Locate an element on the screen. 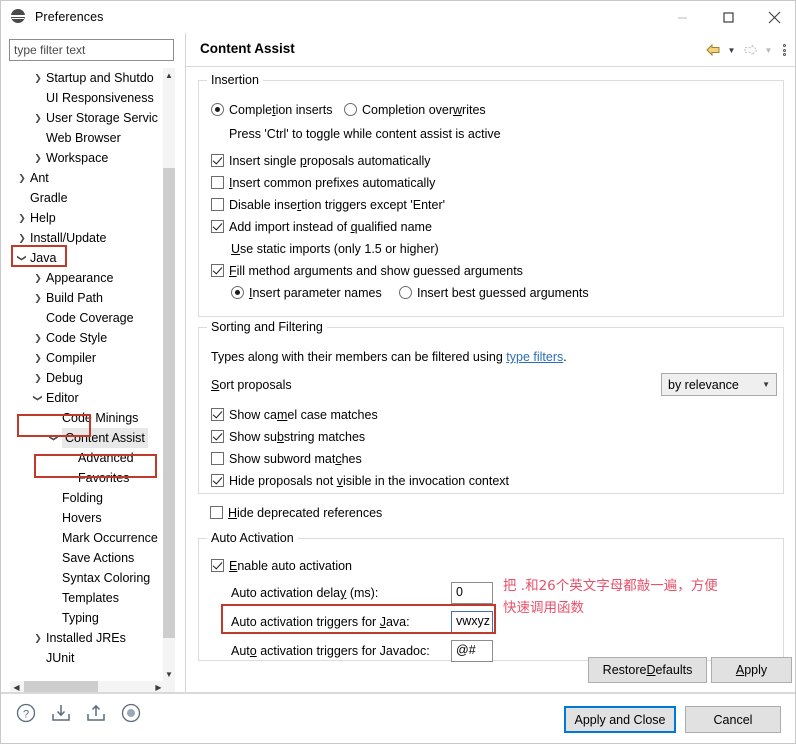 The height and width of the screenshot is (744, 796). vertical-scroll-thumb is located at coordinates (169, 403).